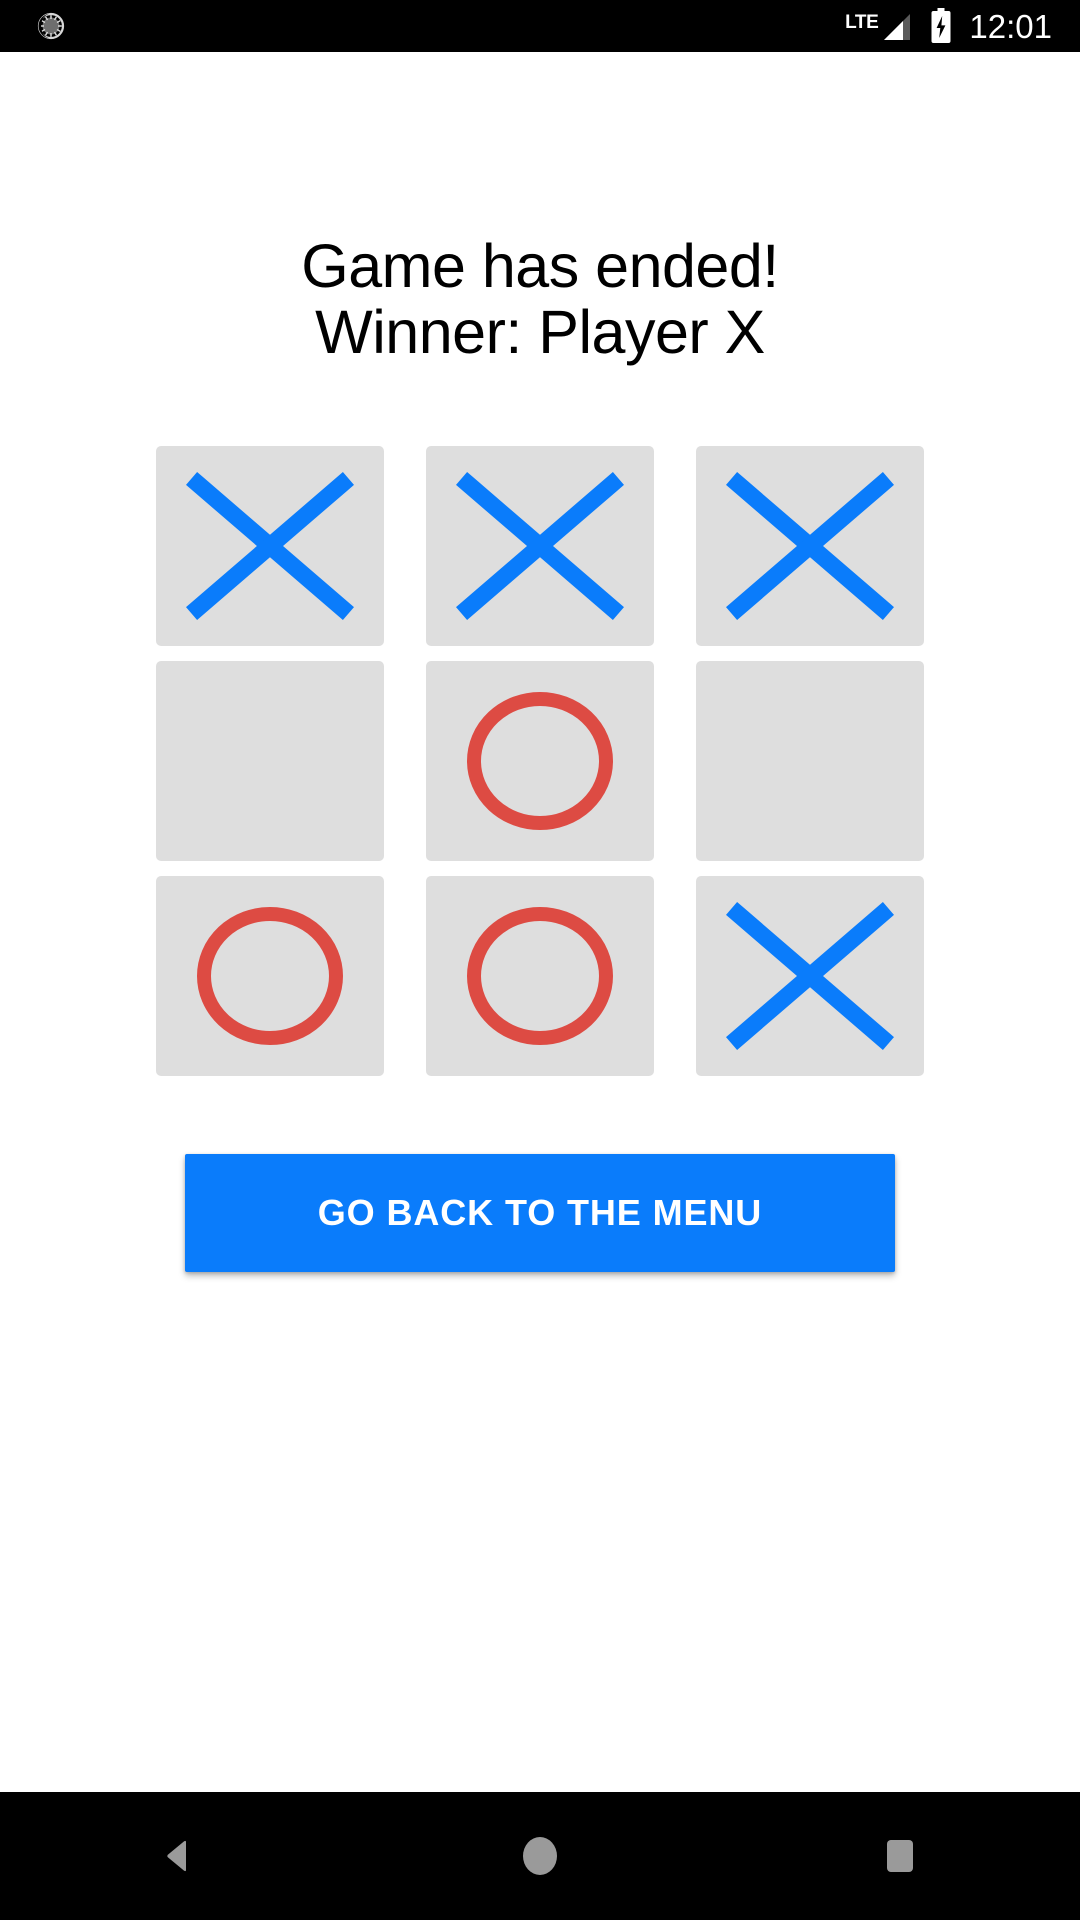  Describe the element at coordinates (941, 26) in the screenshot. I see `battery-charging-icon` at that location.